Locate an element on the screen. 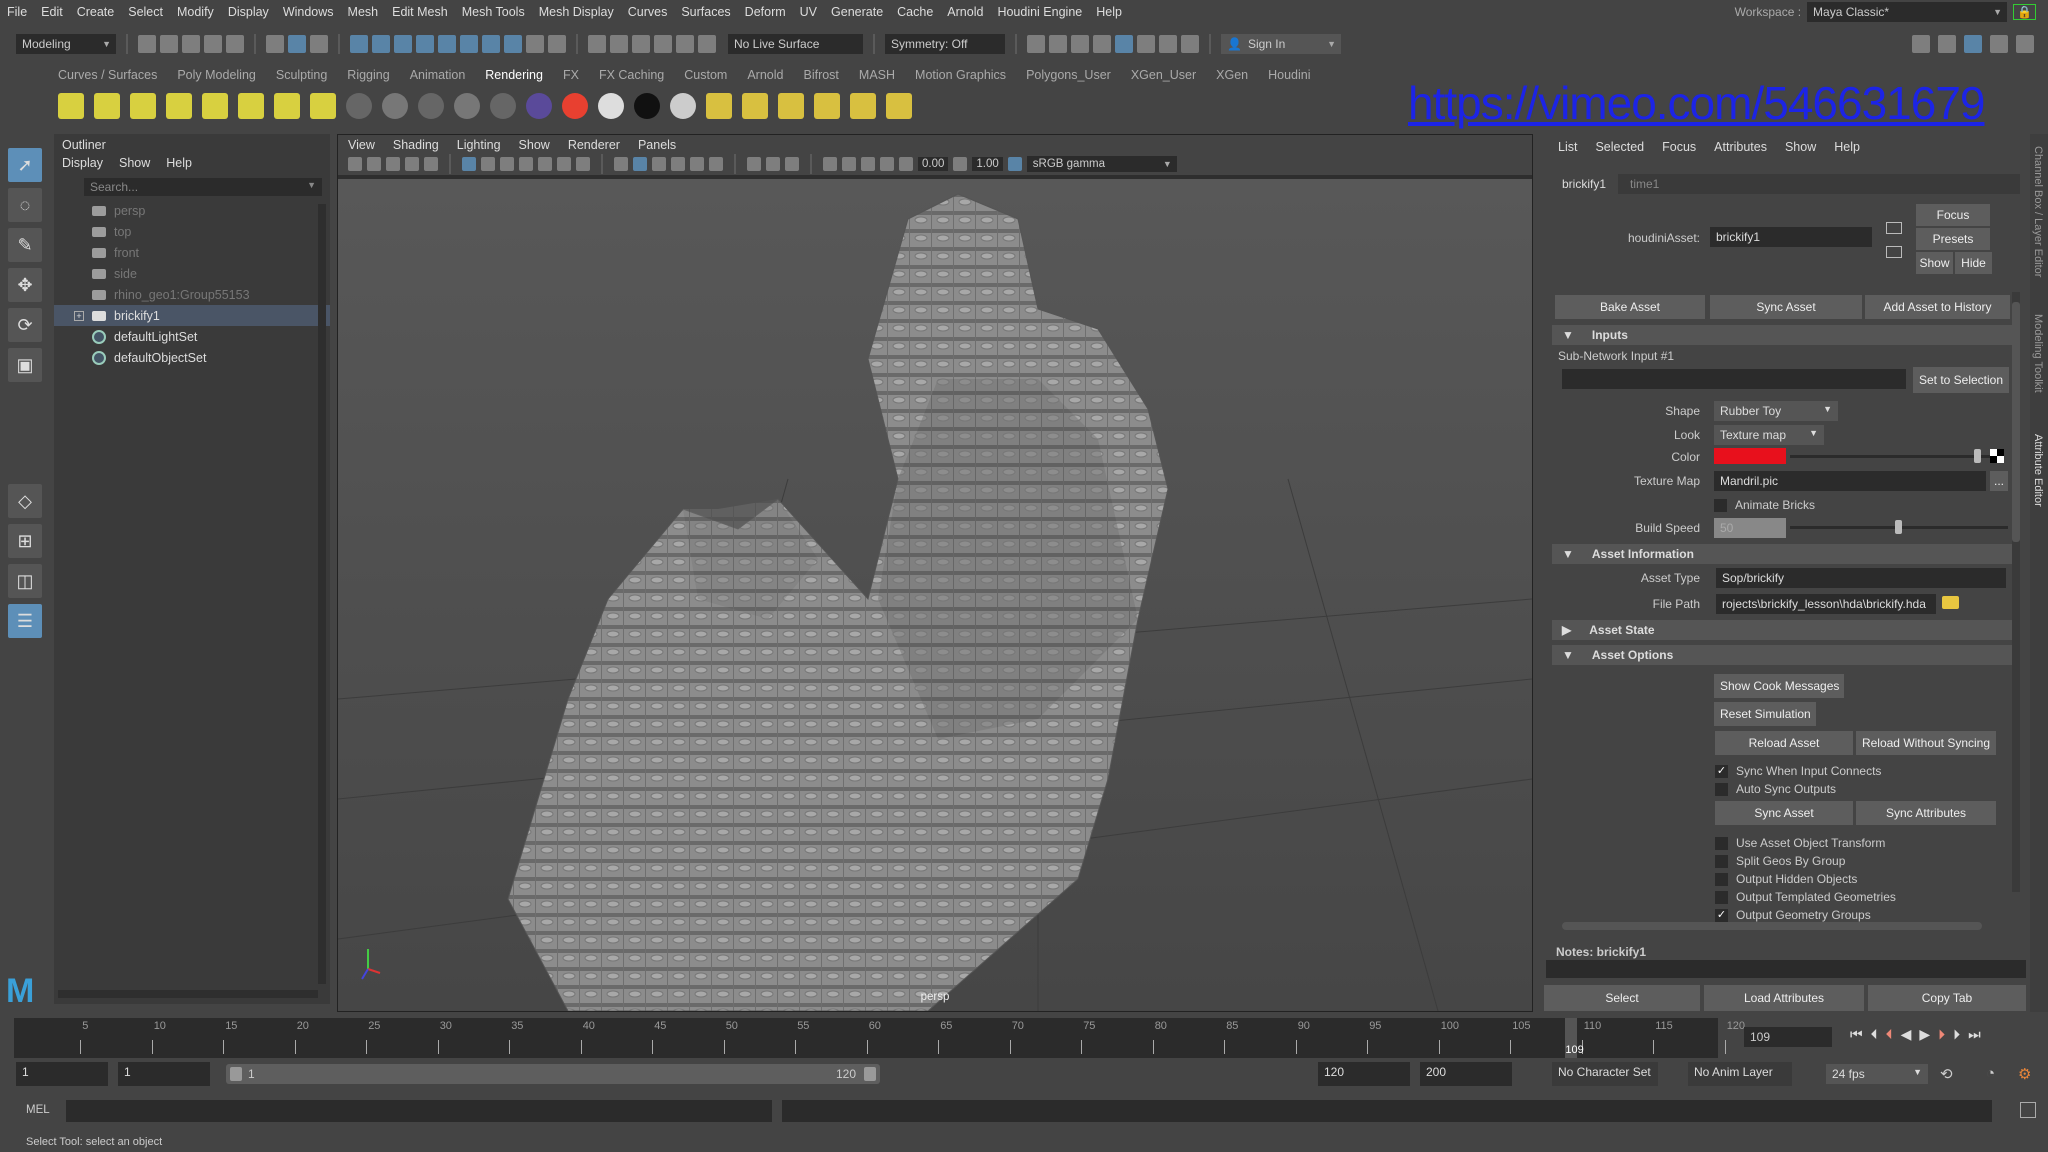  fps-dropdown: 24 fps ▼ is located at coordinates (1877, 1074).